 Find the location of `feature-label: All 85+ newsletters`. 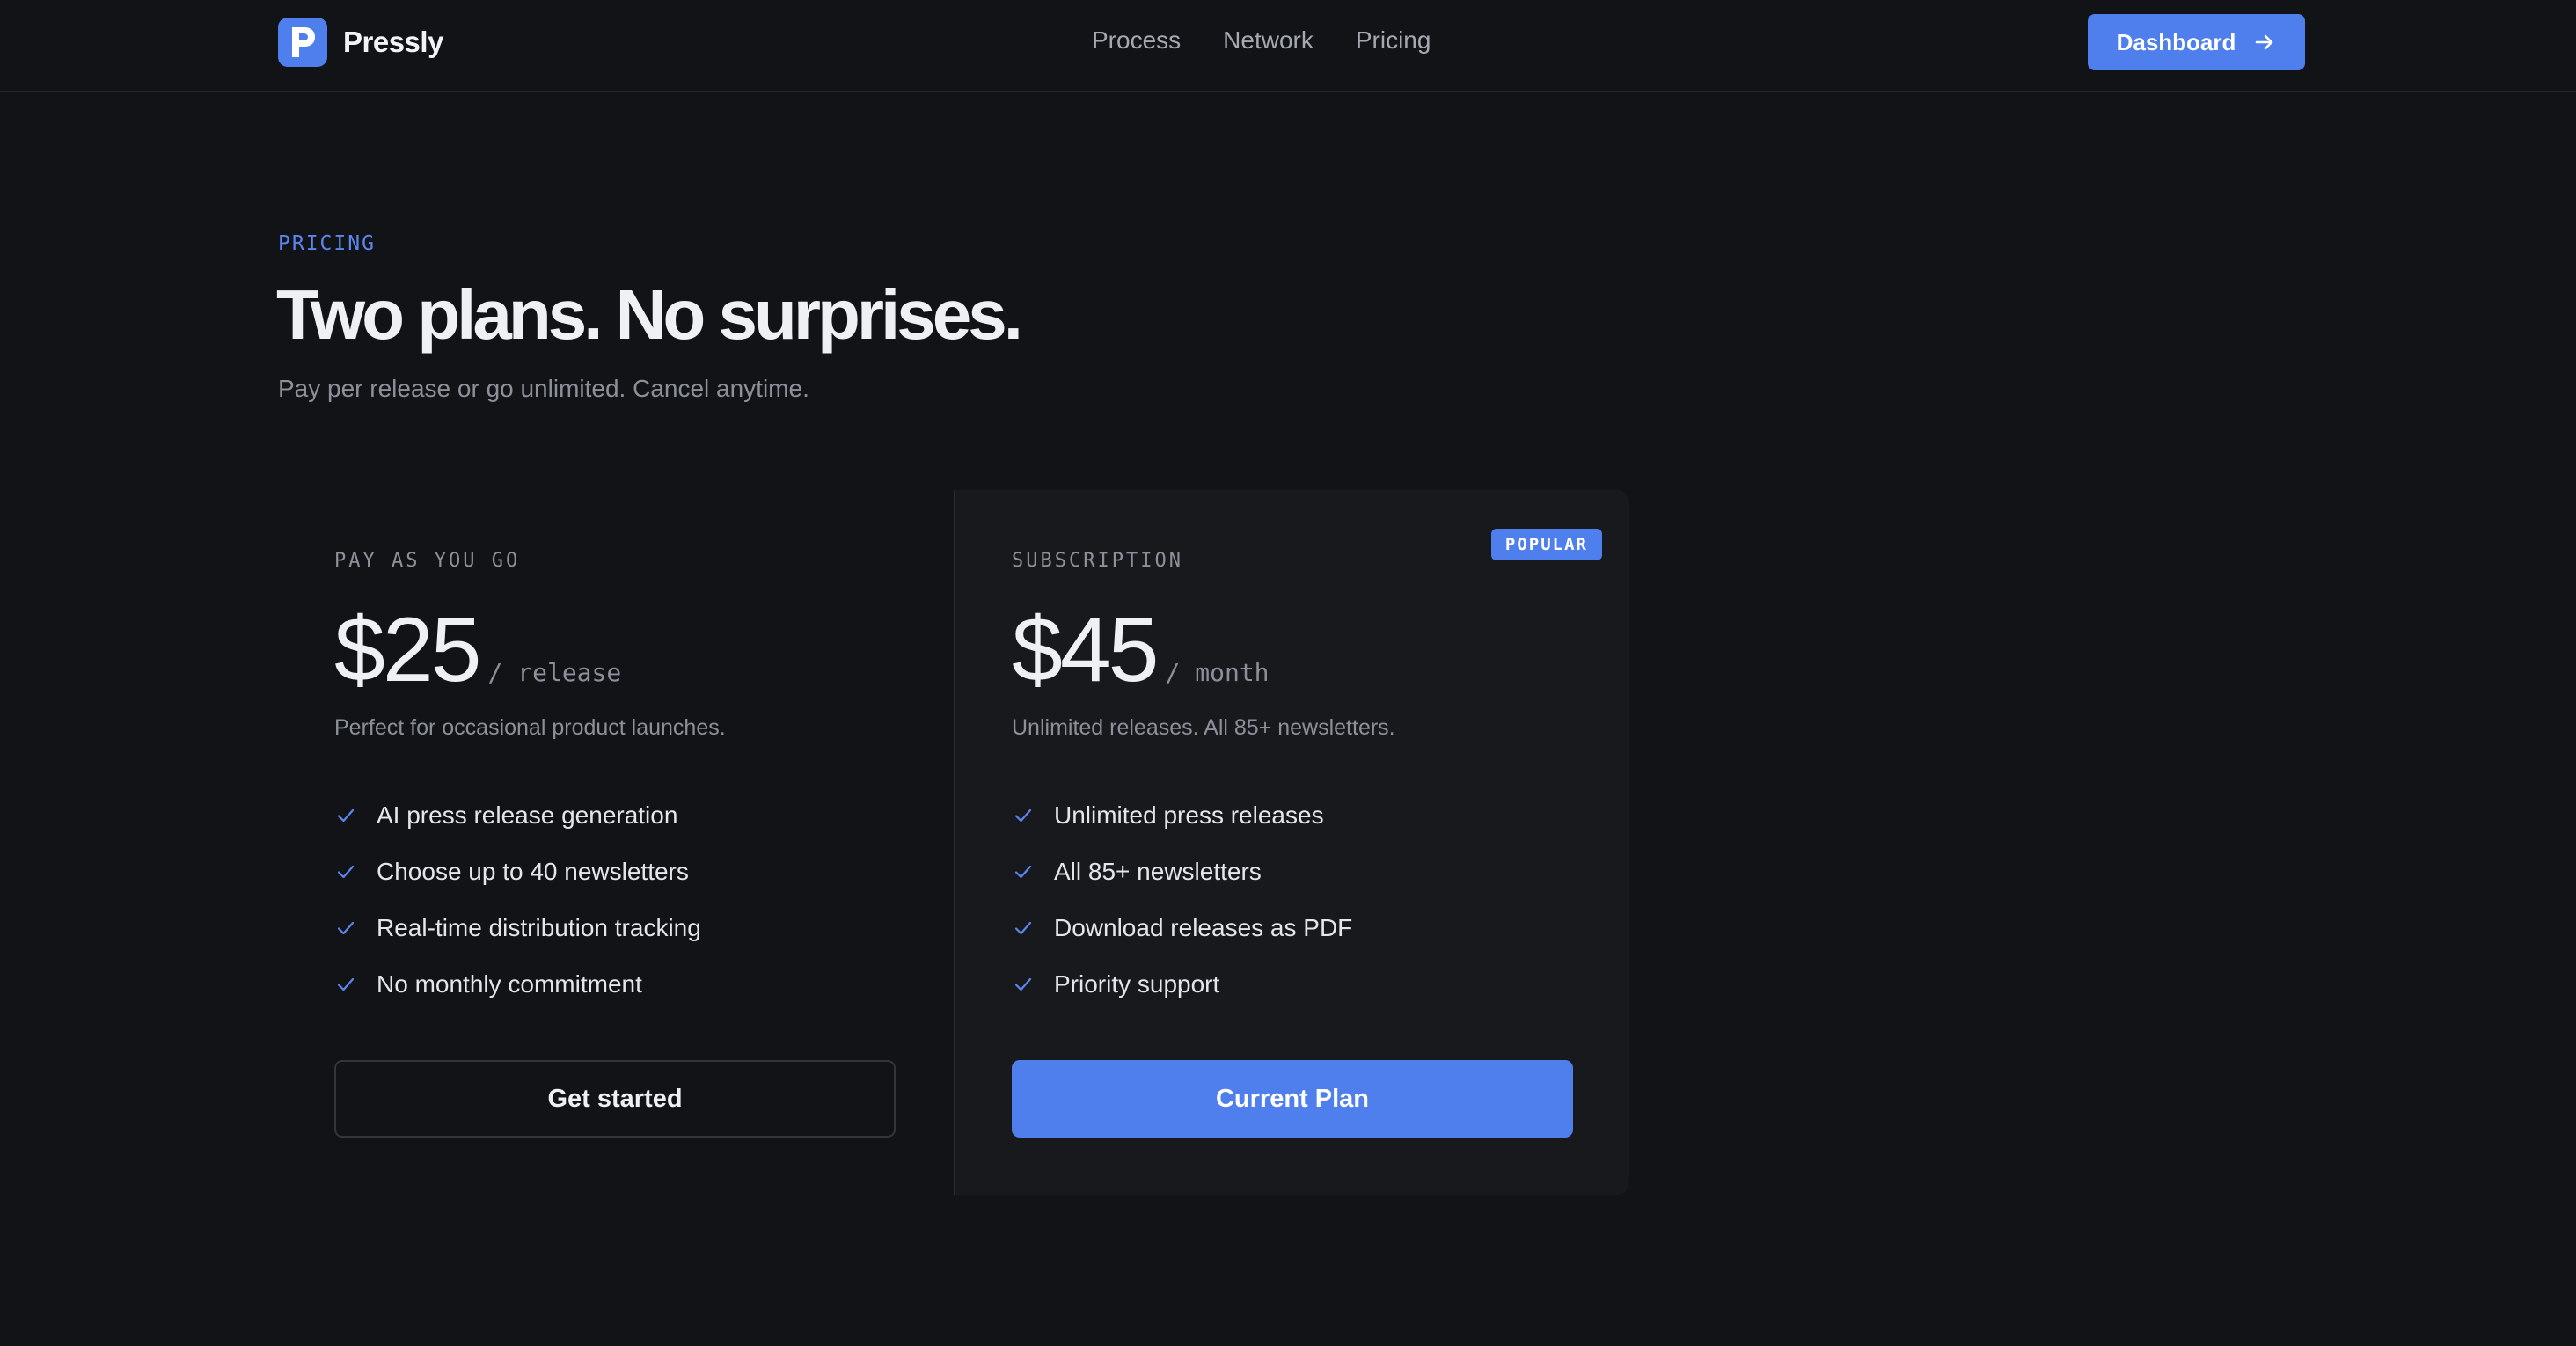

feature-label: All 85+ newsletters is located at coordinates (1158, 871).